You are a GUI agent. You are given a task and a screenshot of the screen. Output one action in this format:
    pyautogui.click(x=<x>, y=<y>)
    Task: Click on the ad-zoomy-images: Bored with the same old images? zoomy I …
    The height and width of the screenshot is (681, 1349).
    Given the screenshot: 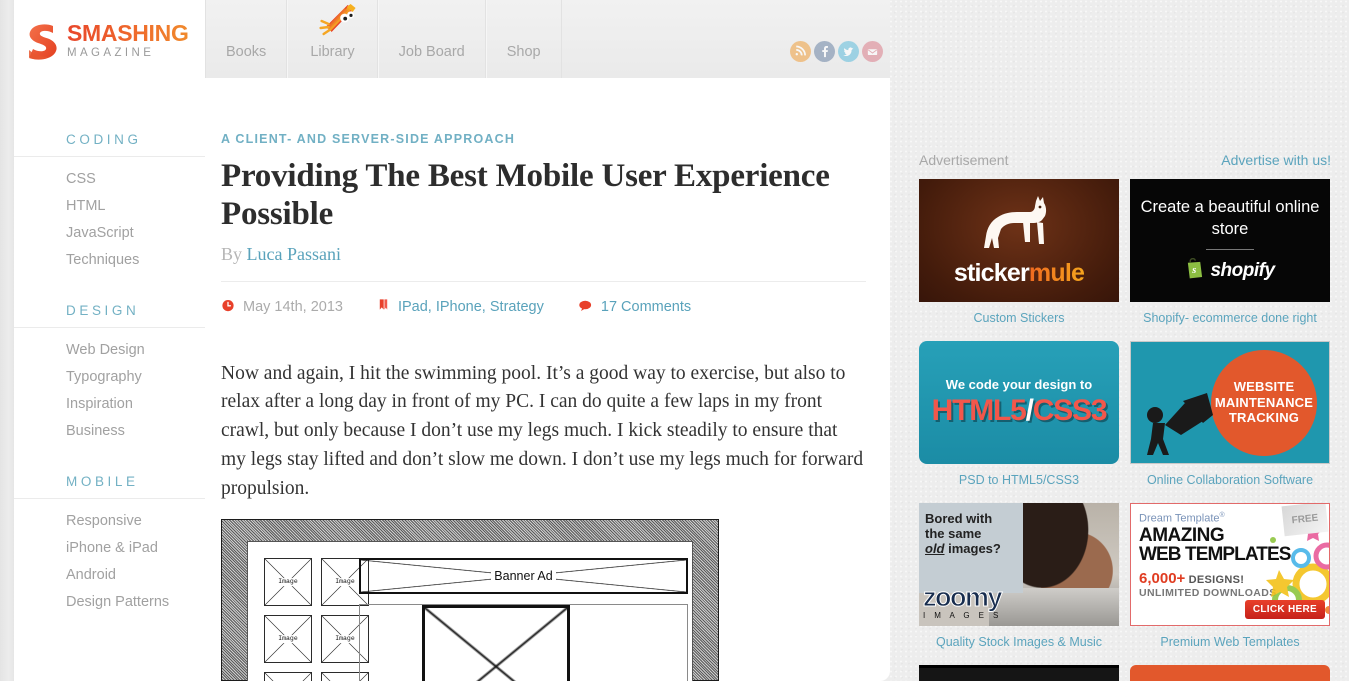 What is the action you would take?
    pyautogui.click(x=1019, y=564)
    